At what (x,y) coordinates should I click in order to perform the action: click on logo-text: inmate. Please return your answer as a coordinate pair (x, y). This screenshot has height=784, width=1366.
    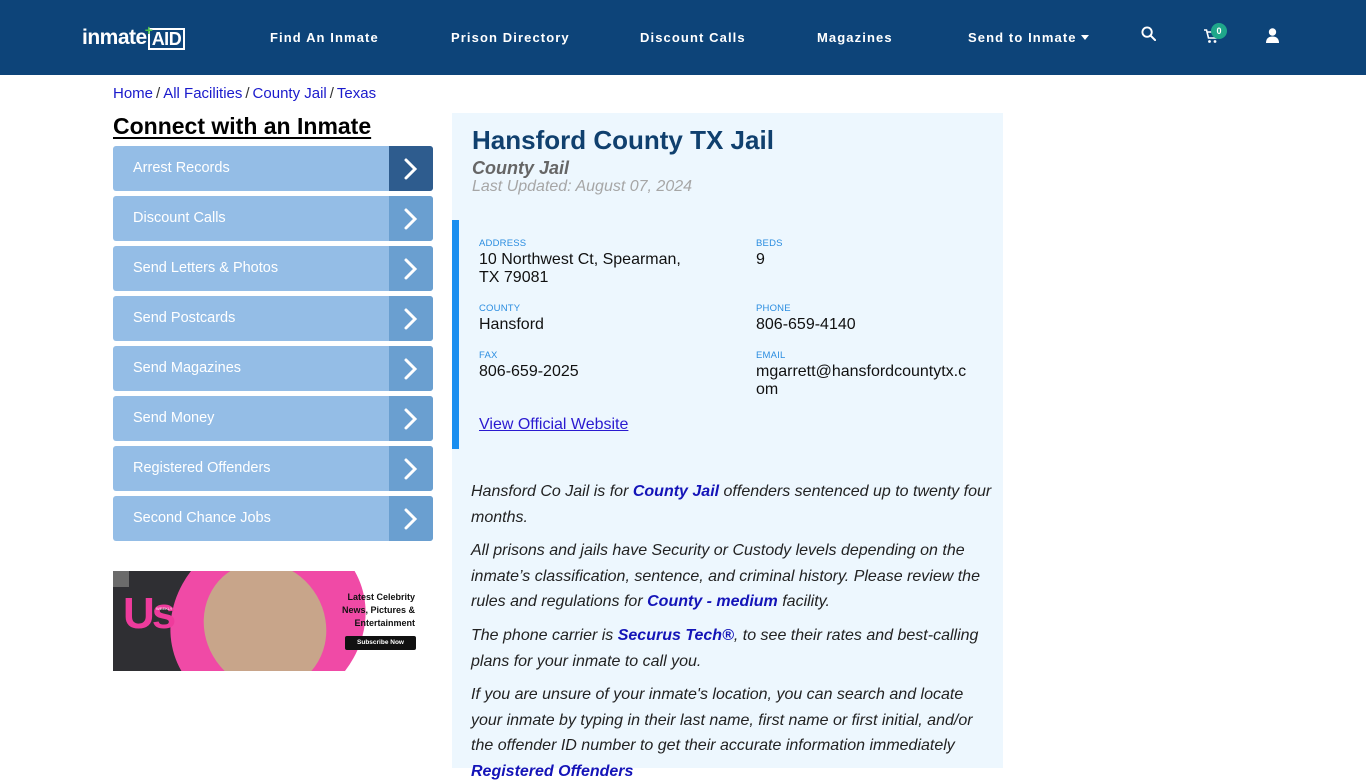
    Looking at the image, I should click on (114, 37).